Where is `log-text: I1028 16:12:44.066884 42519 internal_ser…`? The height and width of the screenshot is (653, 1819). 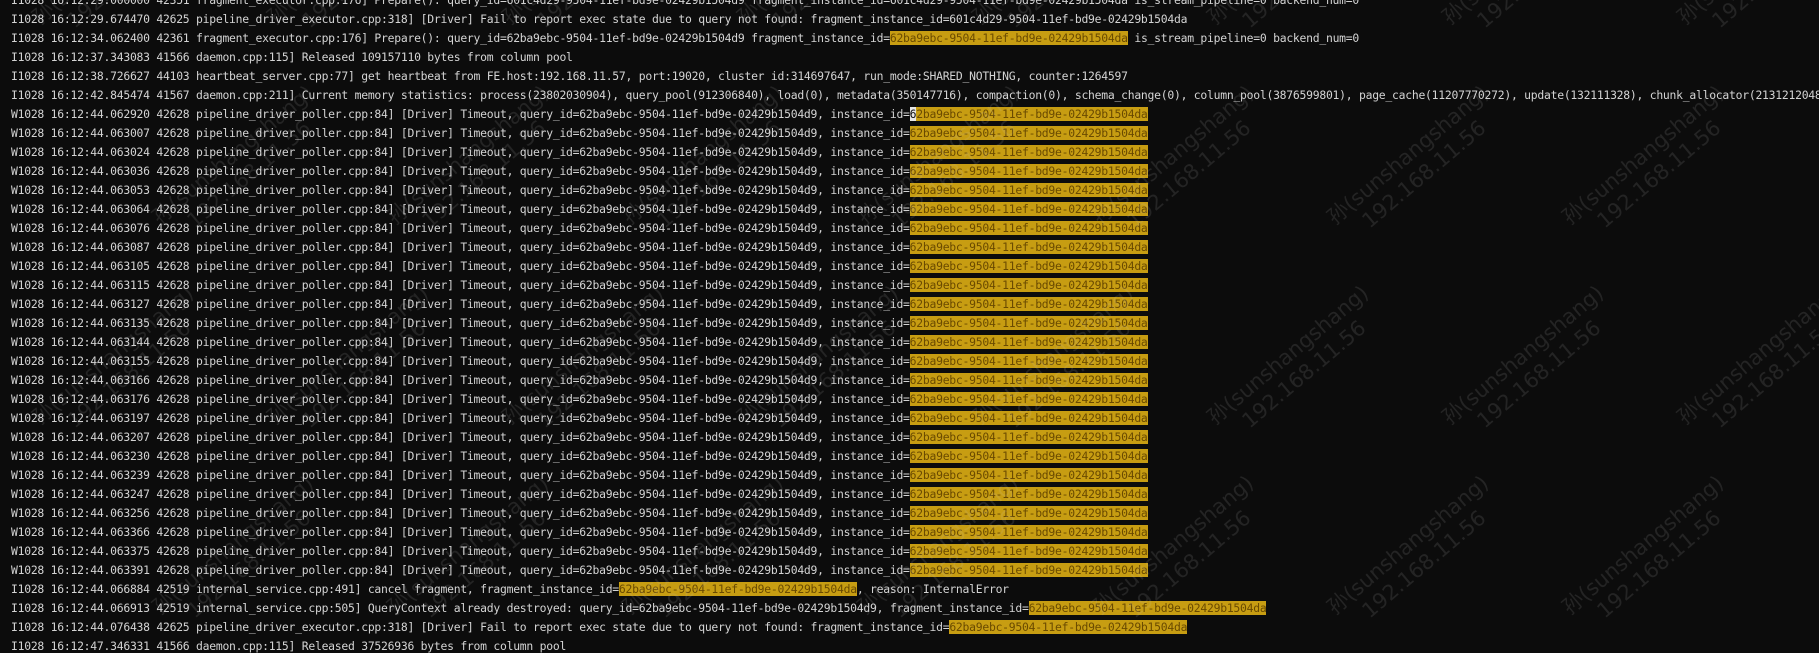
log-text: I1028 16:12:44.066884 42519 internal_ser… is located at coordinates (315, 589).